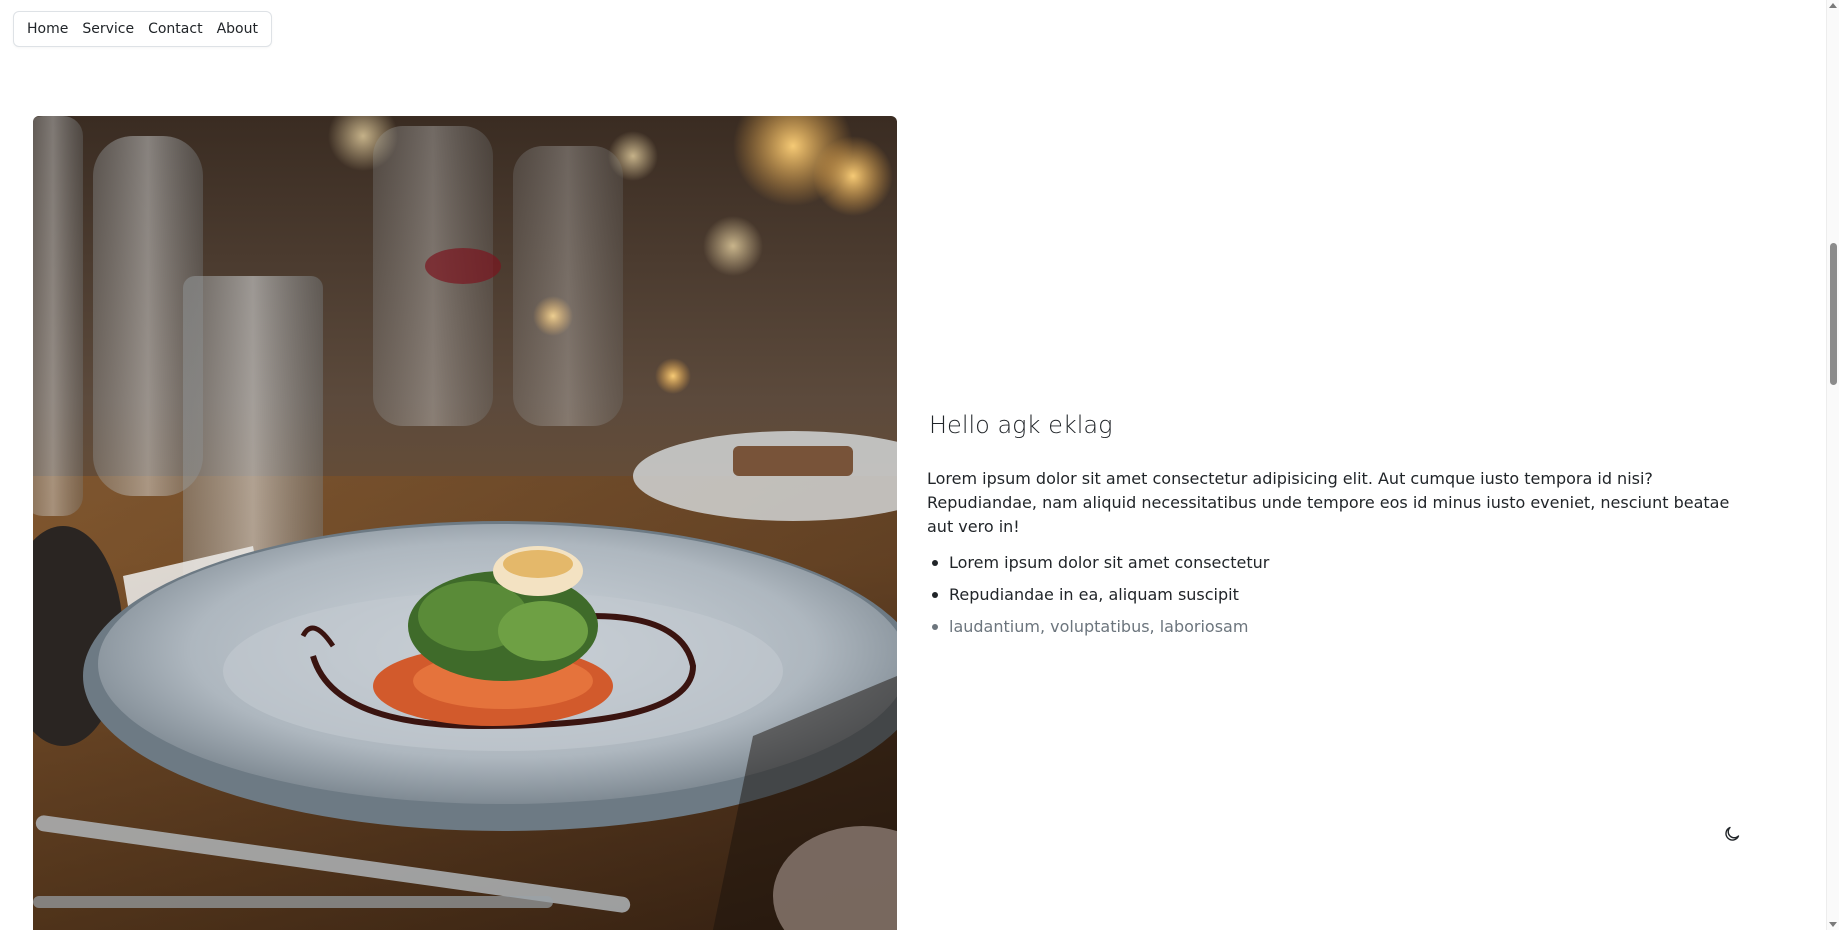 The image size is (1839, 930). Describe the element at coordinates (175, 29) in the screenshot. I see `nav-item-contact: Contact` at that location.